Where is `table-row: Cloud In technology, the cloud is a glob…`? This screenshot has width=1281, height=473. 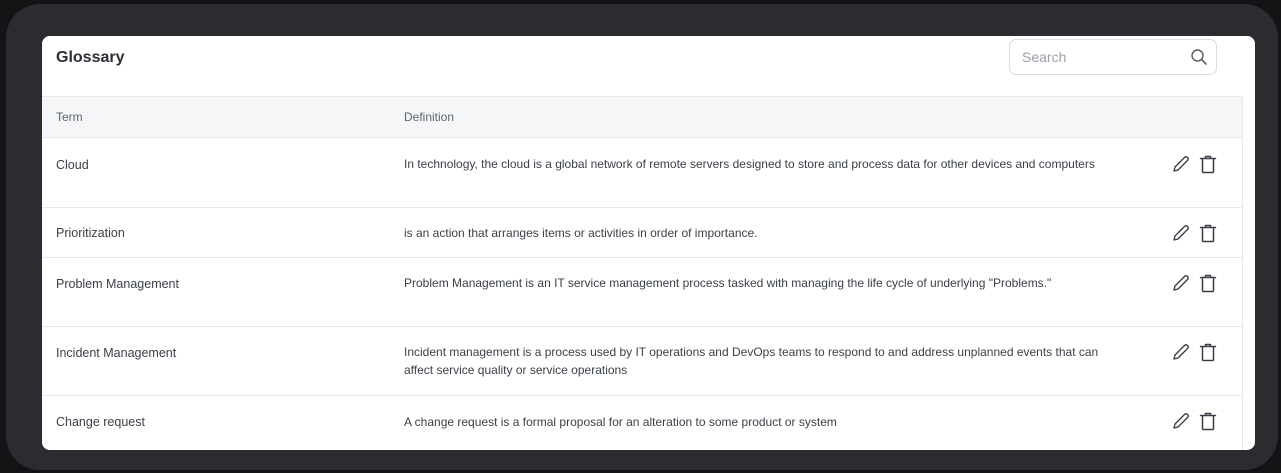
table-row: Cloud In technology, the cloud is a glob… is located at coordinates (642, 173).